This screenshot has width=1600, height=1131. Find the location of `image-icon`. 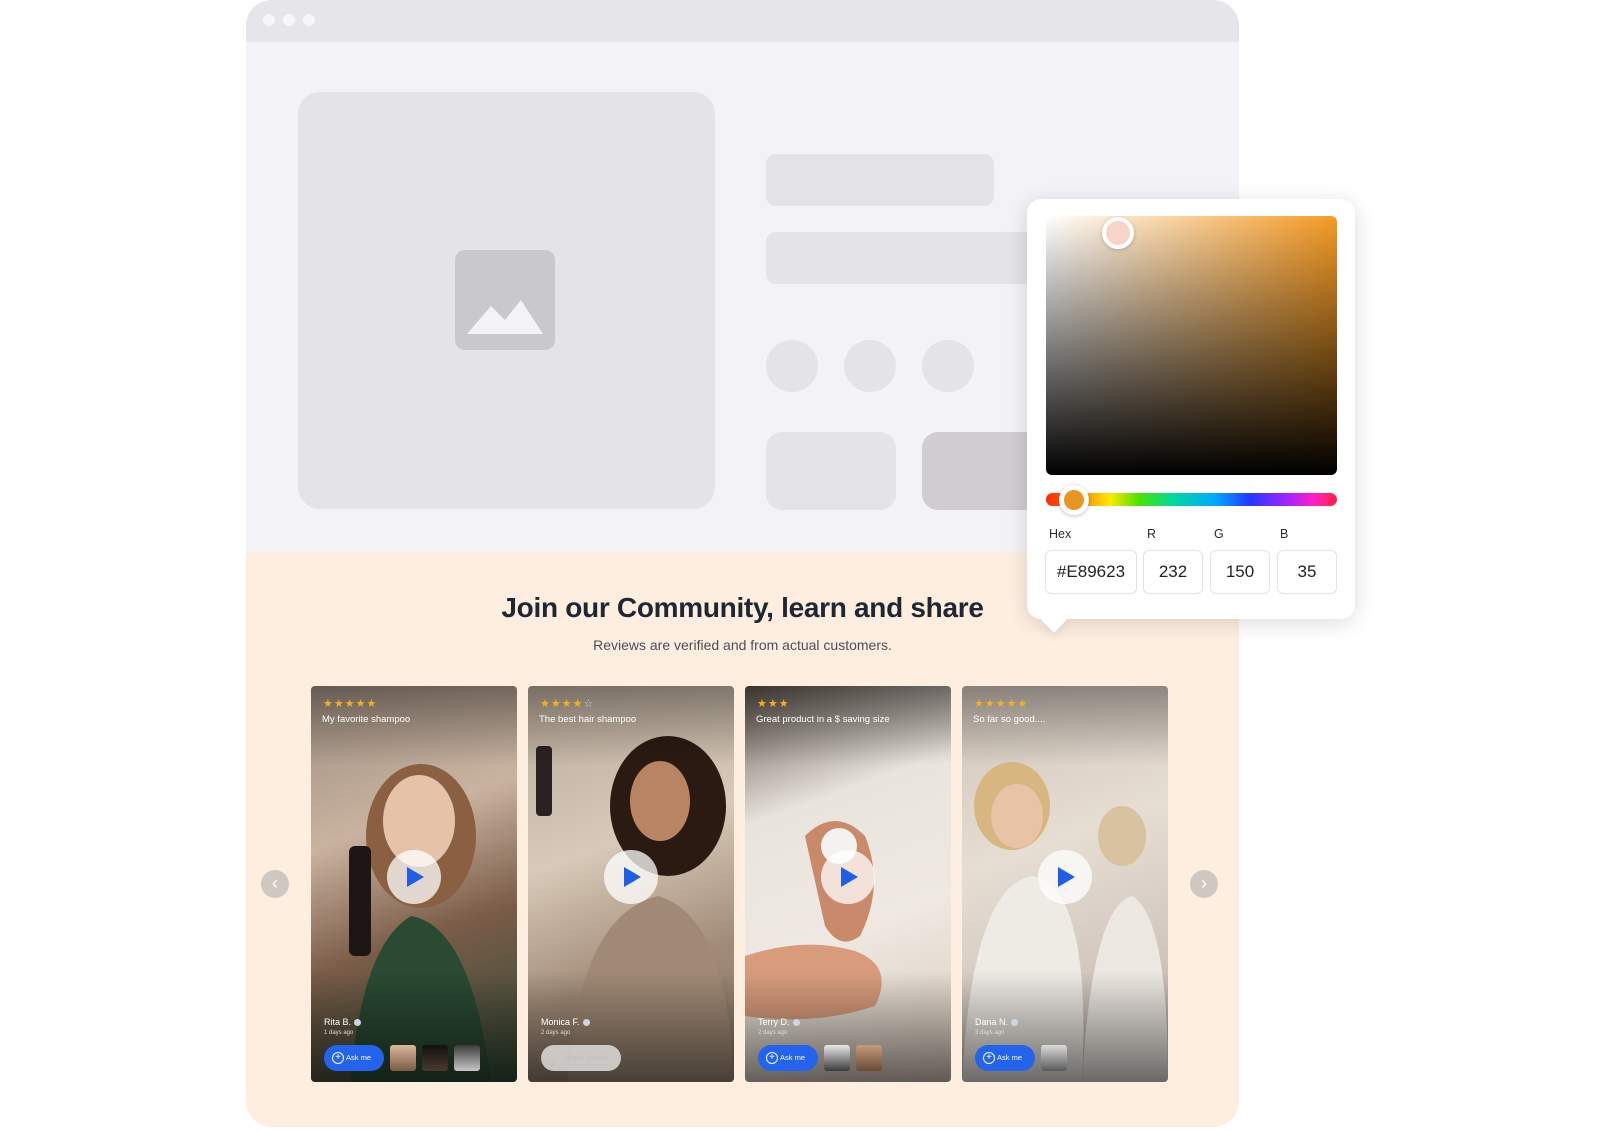

image-icon is located at coordinates (505, 300).